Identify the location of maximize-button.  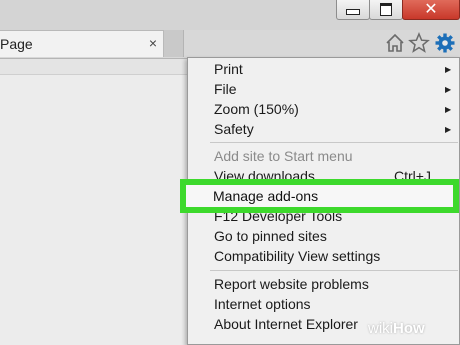
(386, 10).